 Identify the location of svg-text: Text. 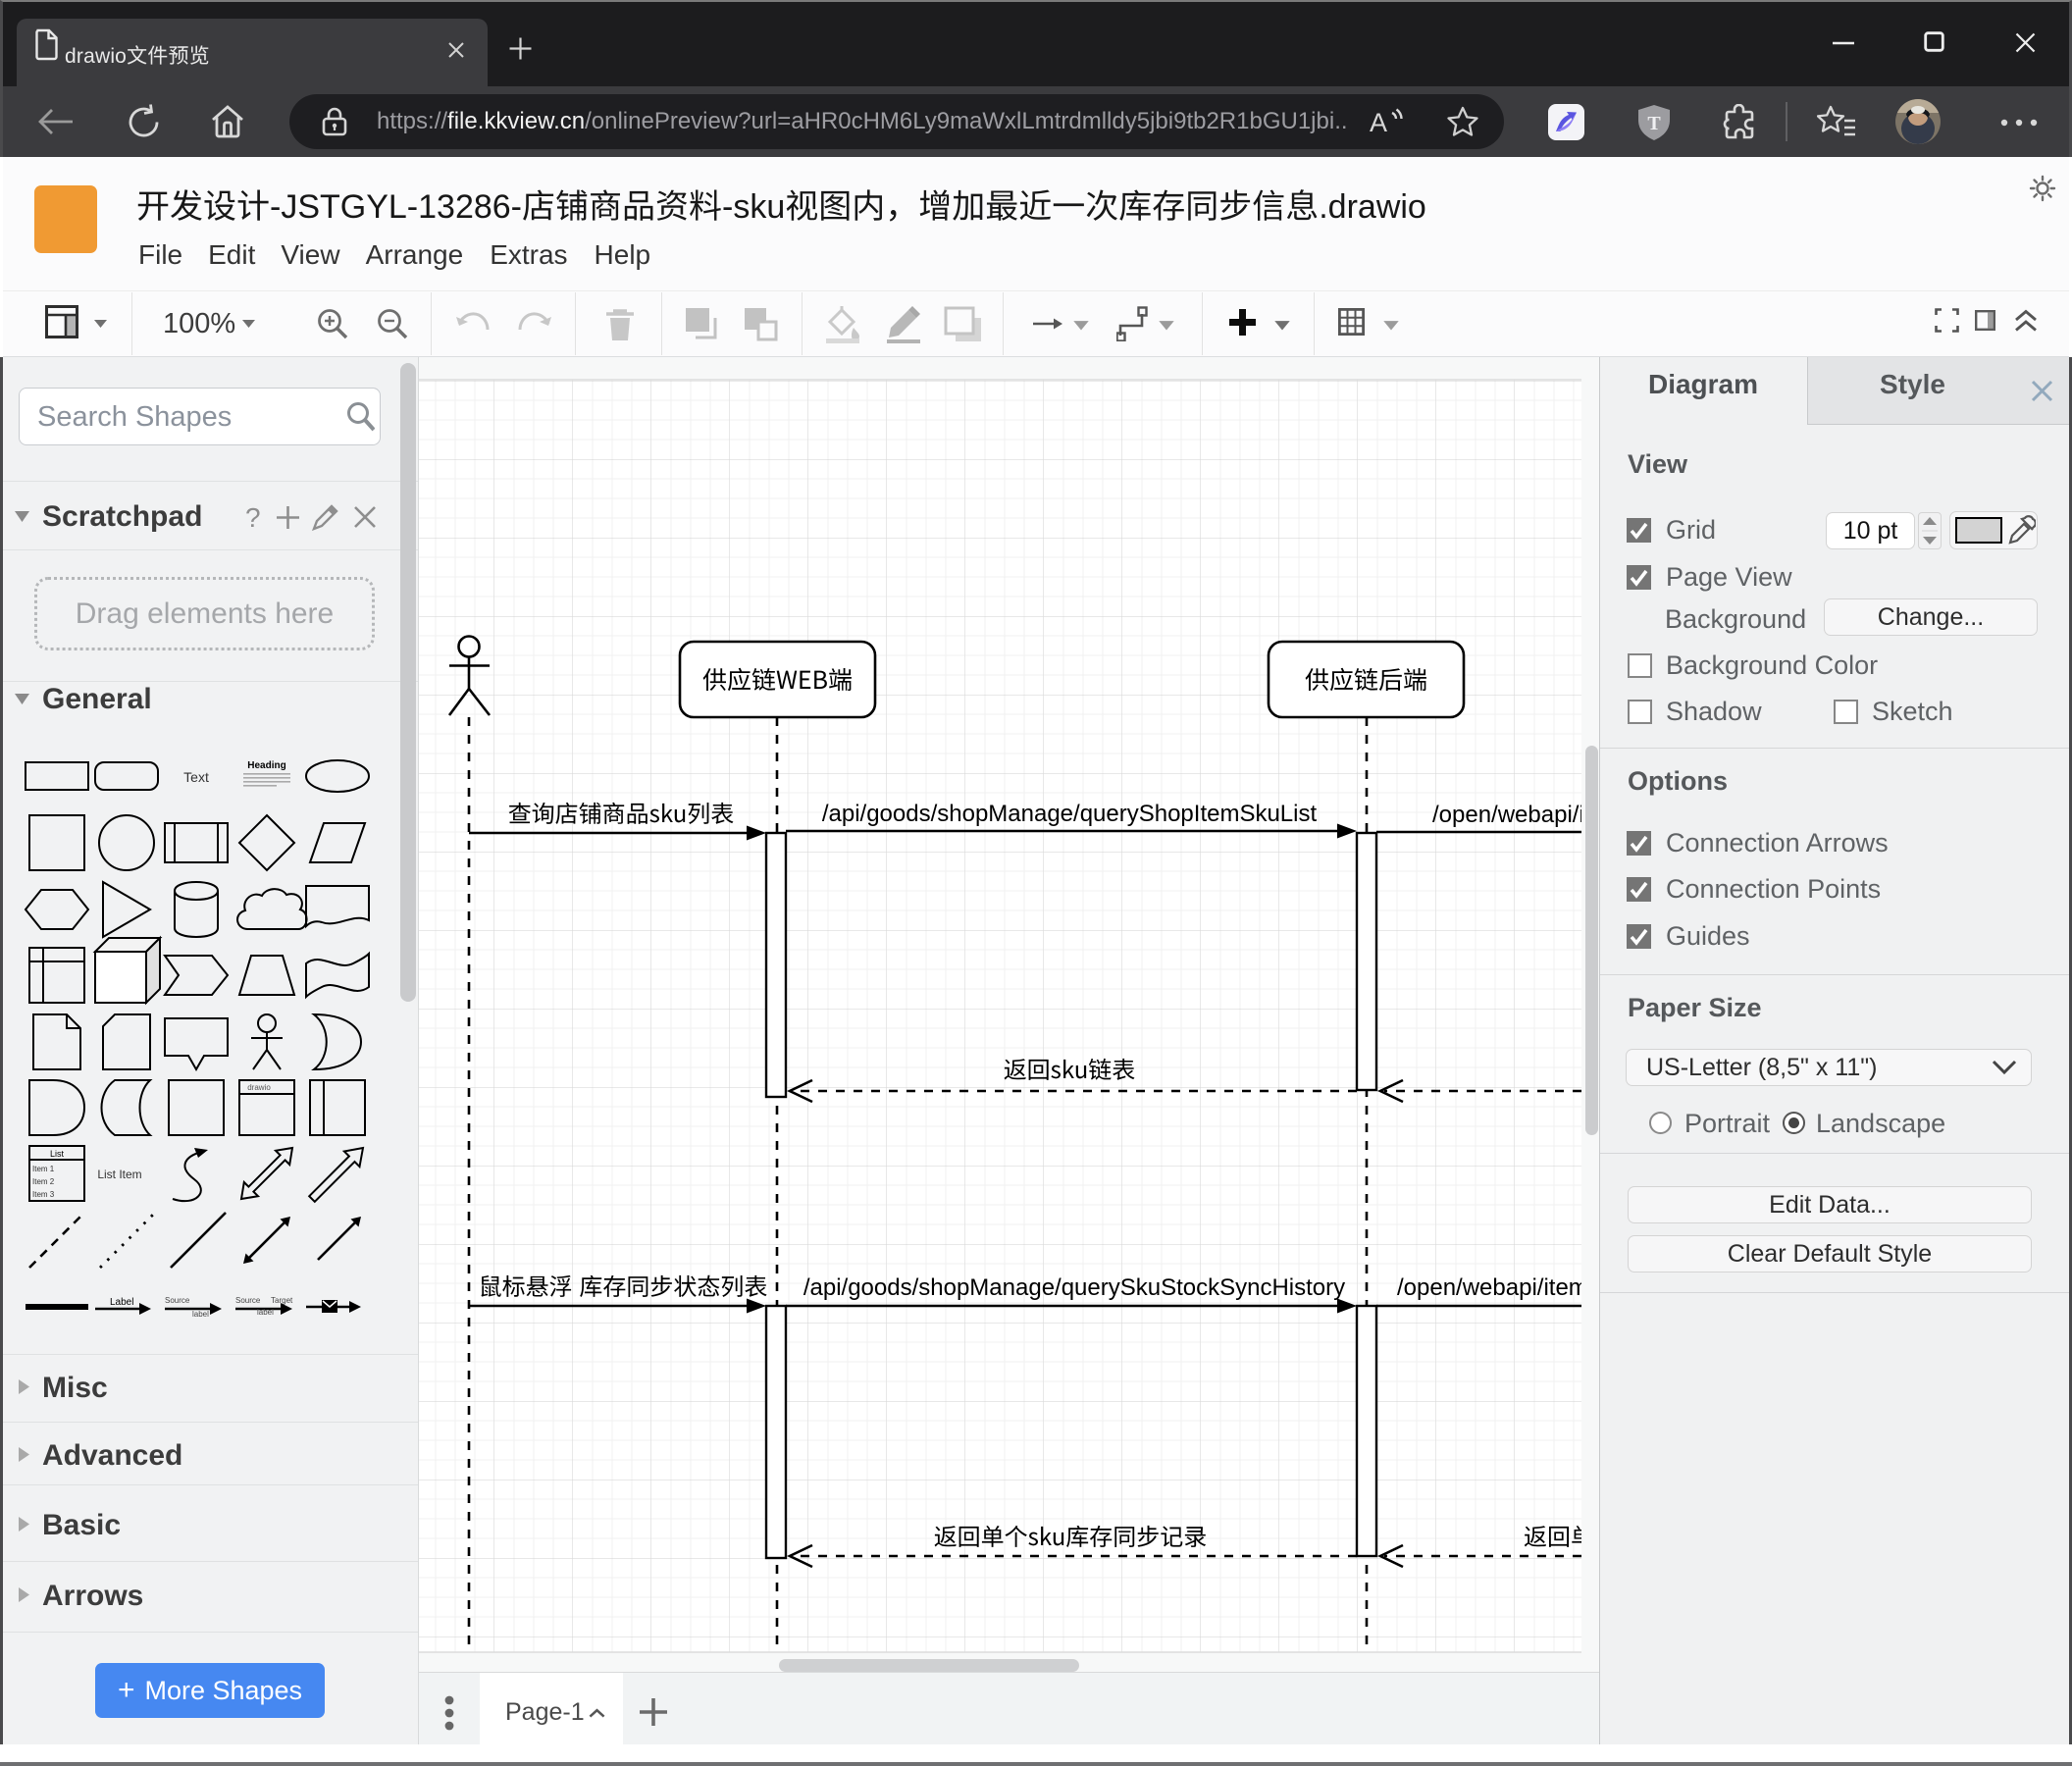
(196, 777).